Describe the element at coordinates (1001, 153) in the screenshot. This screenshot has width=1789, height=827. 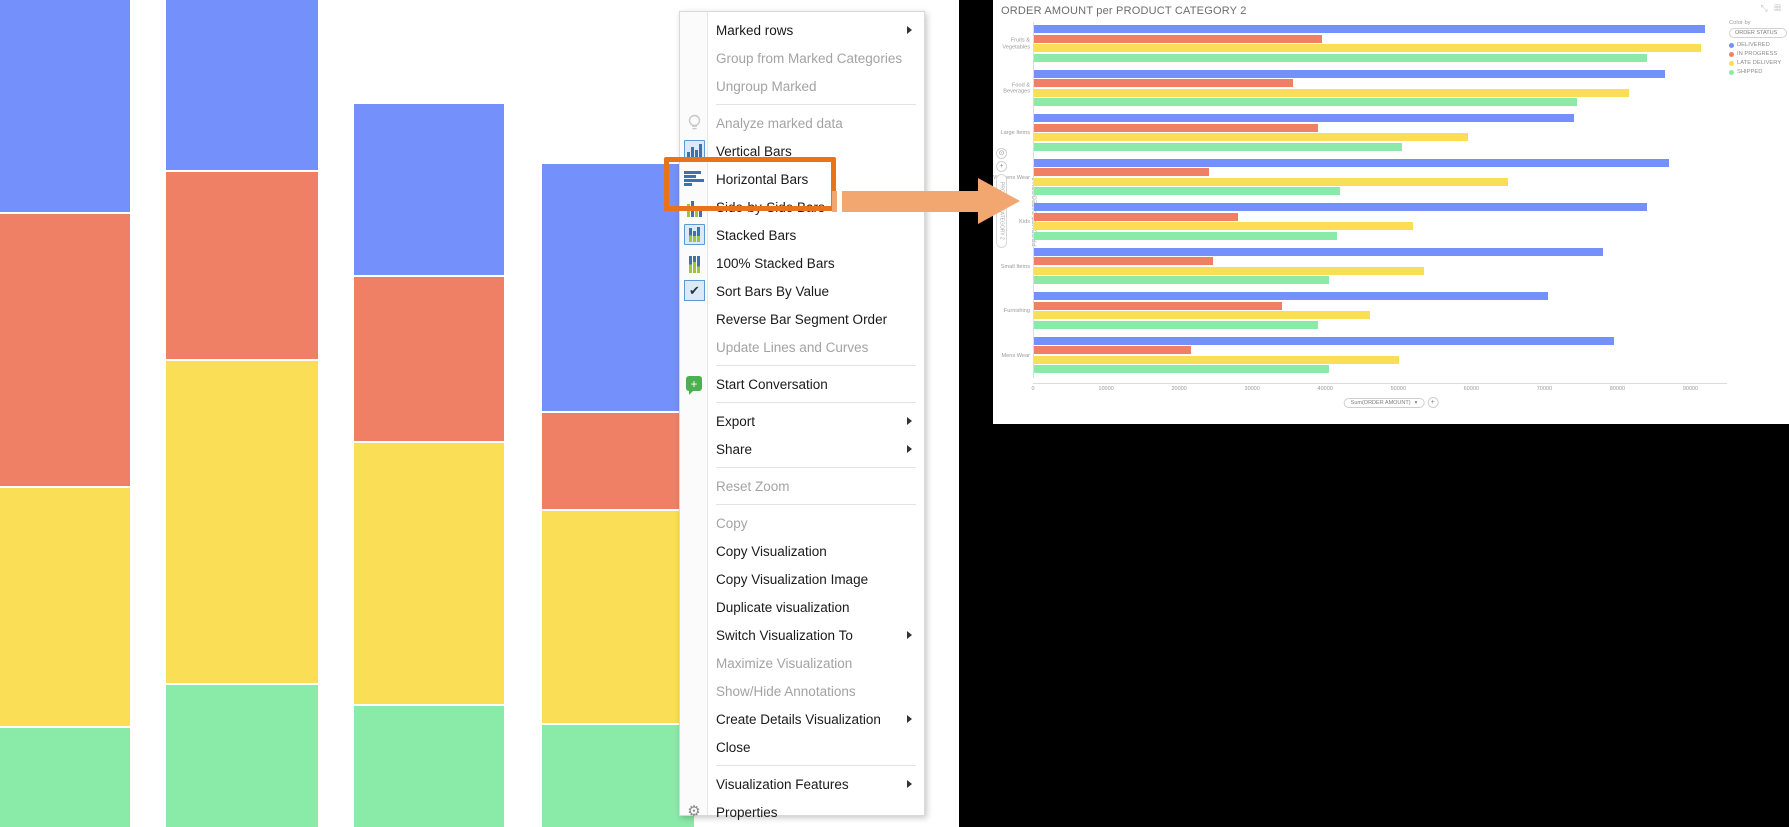
I see `zoom-reset-button: ⊙` at that location.